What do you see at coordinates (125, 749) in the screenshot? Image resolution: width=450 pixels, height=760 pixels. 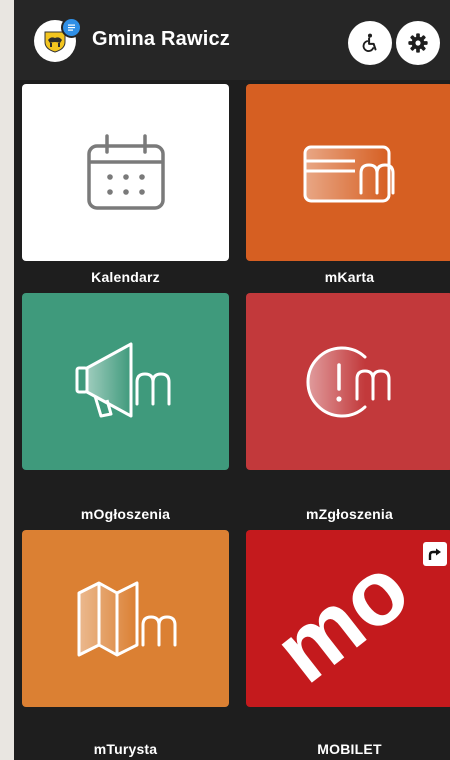 I see `tile-label-mturysta: mTurysta` at bounding box center [125, 749].